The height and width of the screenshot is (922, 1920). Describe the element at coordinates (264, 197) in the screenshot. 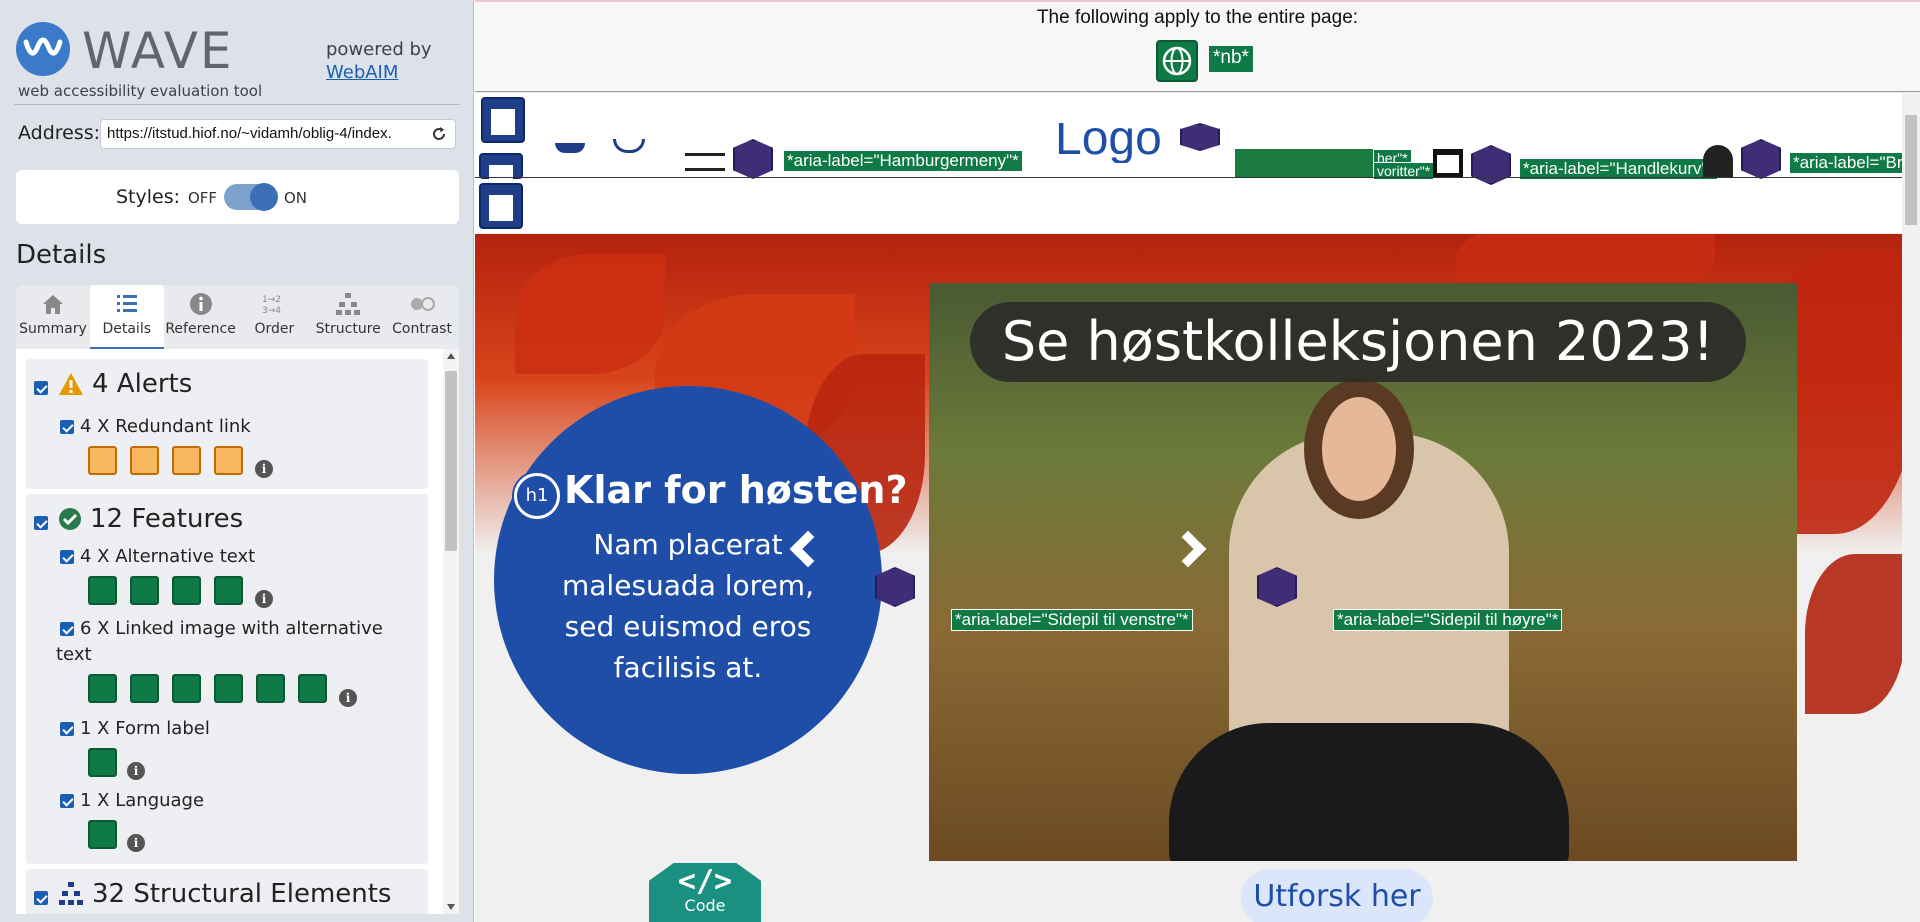

I see `toggle-knob` at that location.